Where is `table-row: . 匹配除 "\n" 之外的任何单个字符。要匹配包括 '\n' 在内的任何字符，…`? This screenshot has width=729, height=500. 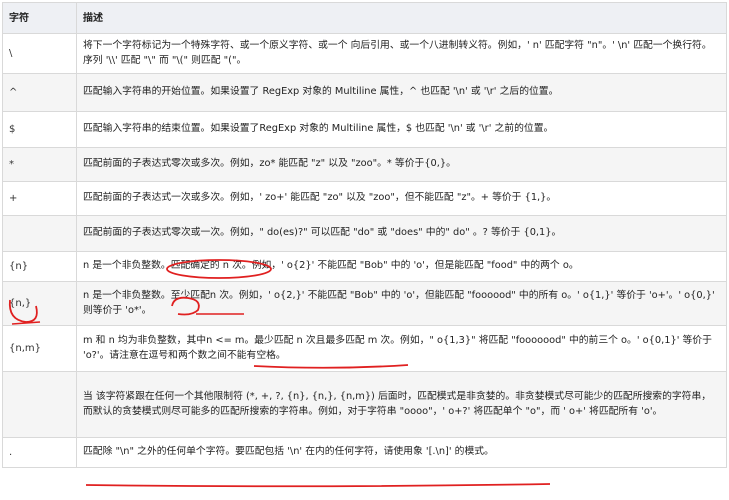
table-row: . 匹配除 "\n" 之外的任何单个字符。要匹配包括 '\n' 在内的任何字符，… is located at coordinates (364, 452).